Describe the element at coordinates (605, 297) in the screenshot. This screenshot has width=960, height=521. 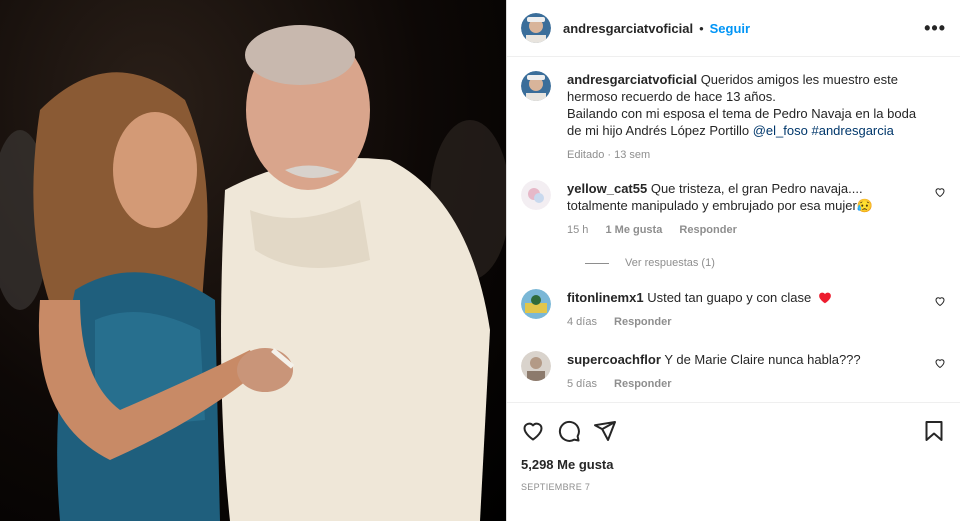
I see `comment-username: fitonlinemx1` at that location.